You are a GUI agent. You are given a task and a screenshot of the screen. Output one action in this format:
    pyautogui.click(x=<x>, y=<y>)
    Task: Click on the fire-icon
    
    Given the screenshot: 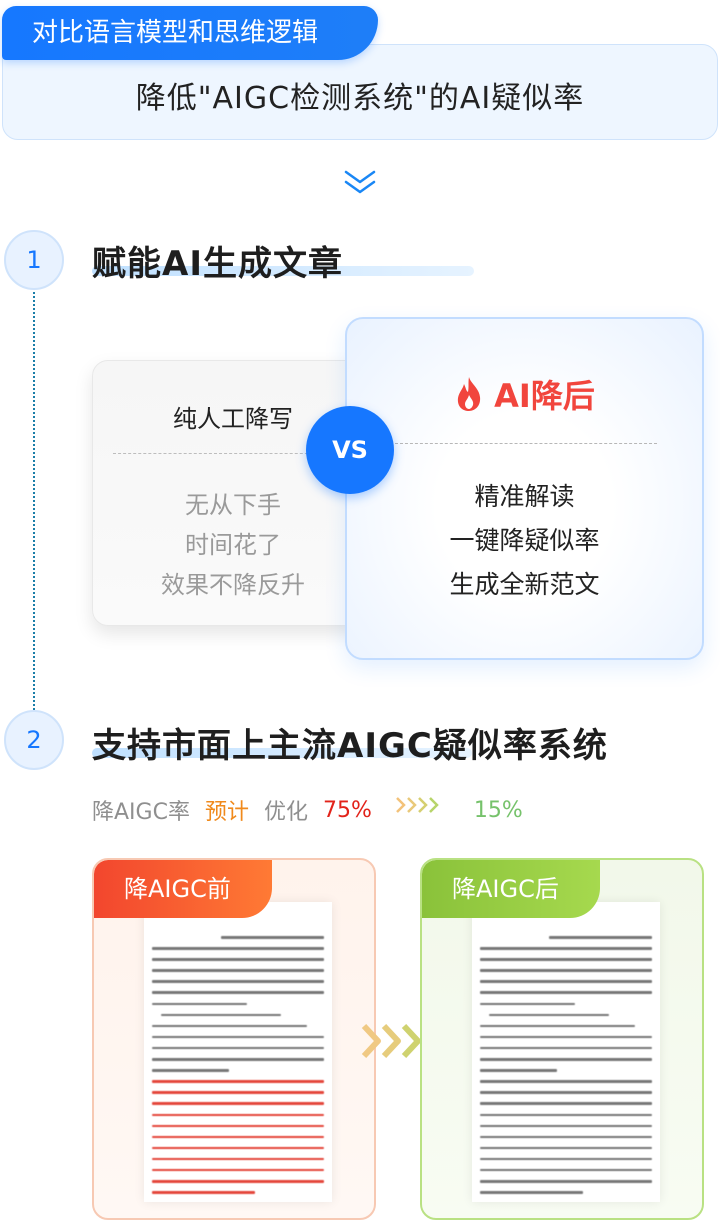 What is the action you would take?
    pyautogui.click(x=469, y=394)
    